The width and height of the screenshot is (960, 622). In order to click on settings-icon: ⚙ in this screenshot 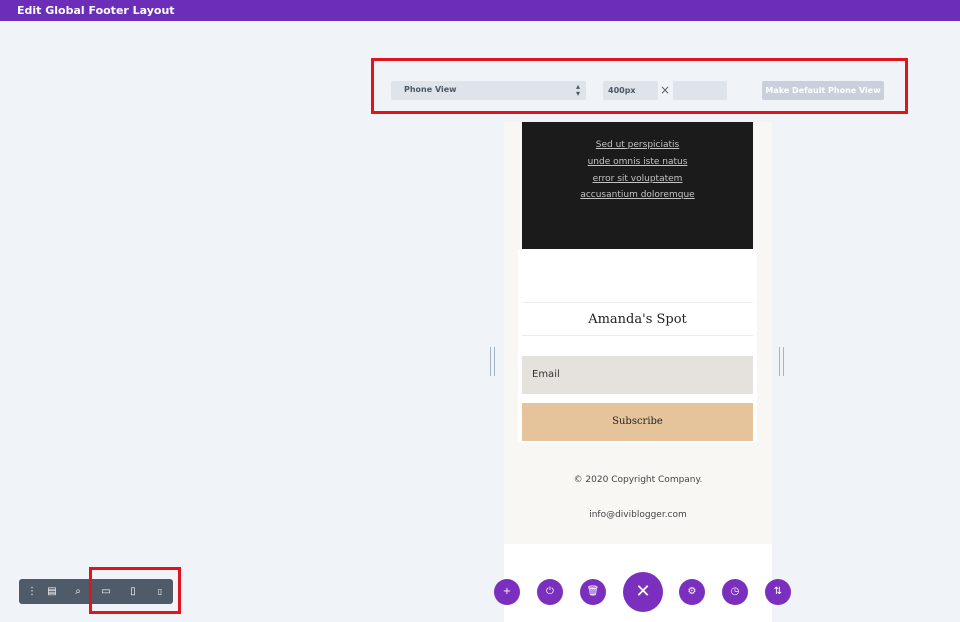, I will do `click(692, 592)`.